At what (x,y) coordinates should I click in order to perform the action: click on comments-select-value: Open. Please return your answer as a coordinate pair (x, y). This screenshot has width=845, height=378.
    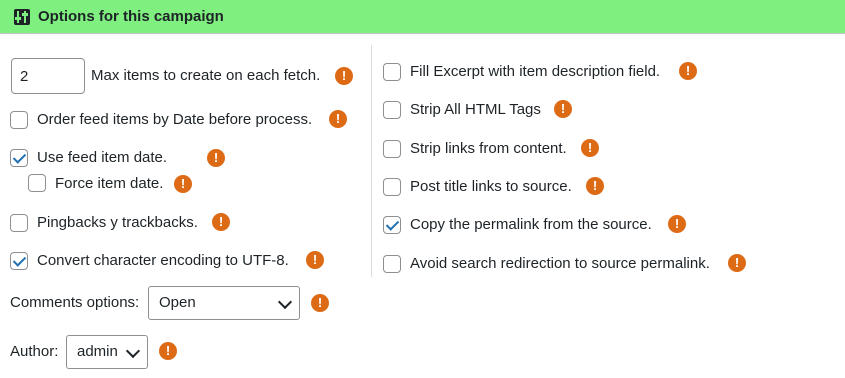
    Looking at the image, I should click on (177, 302).